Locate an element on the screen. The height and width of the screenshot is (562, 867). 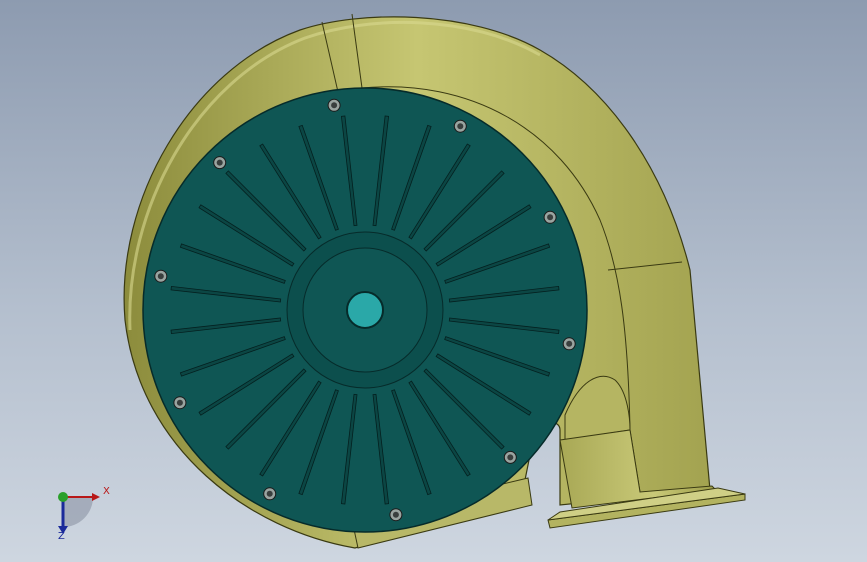
coordinate-triad: X Z is located at coordinates (83, 513).